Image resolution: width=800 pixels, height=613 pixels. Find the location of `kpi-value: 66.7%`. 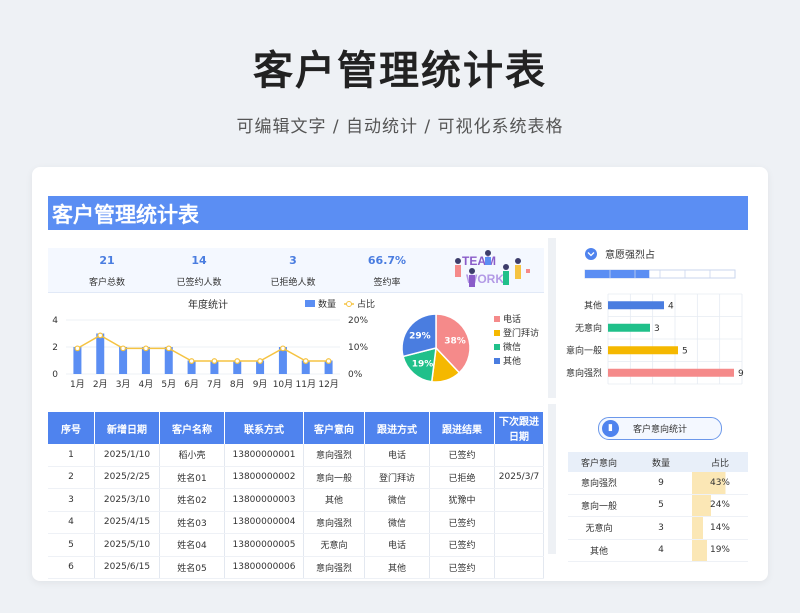

kpi-value: 66.7% is located at coordinates (387, 260).